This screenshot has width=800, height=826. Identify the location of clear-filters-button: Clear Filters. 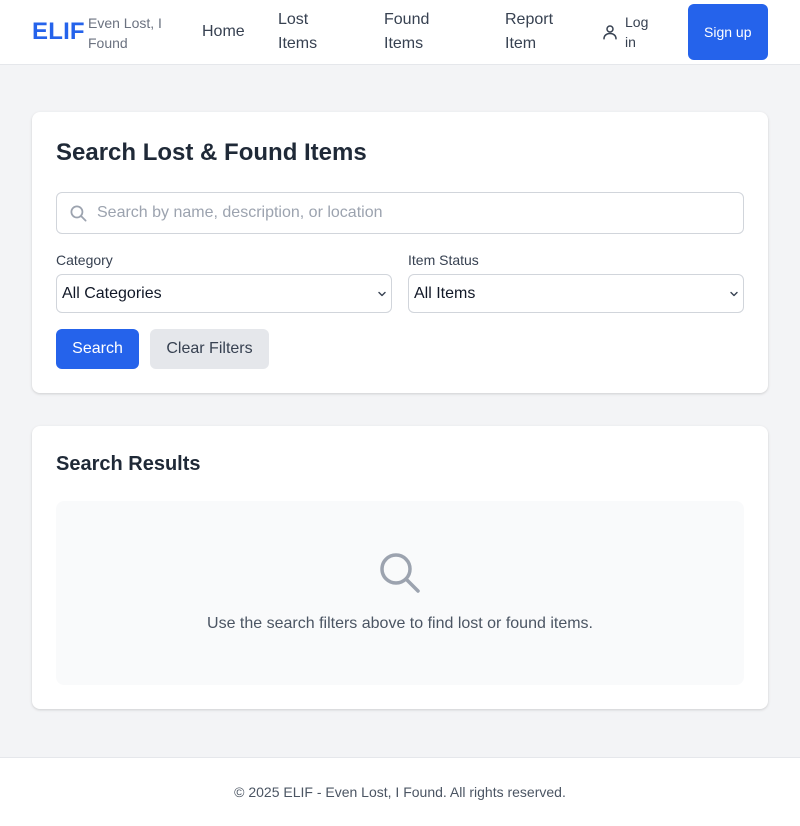
(209, 349).